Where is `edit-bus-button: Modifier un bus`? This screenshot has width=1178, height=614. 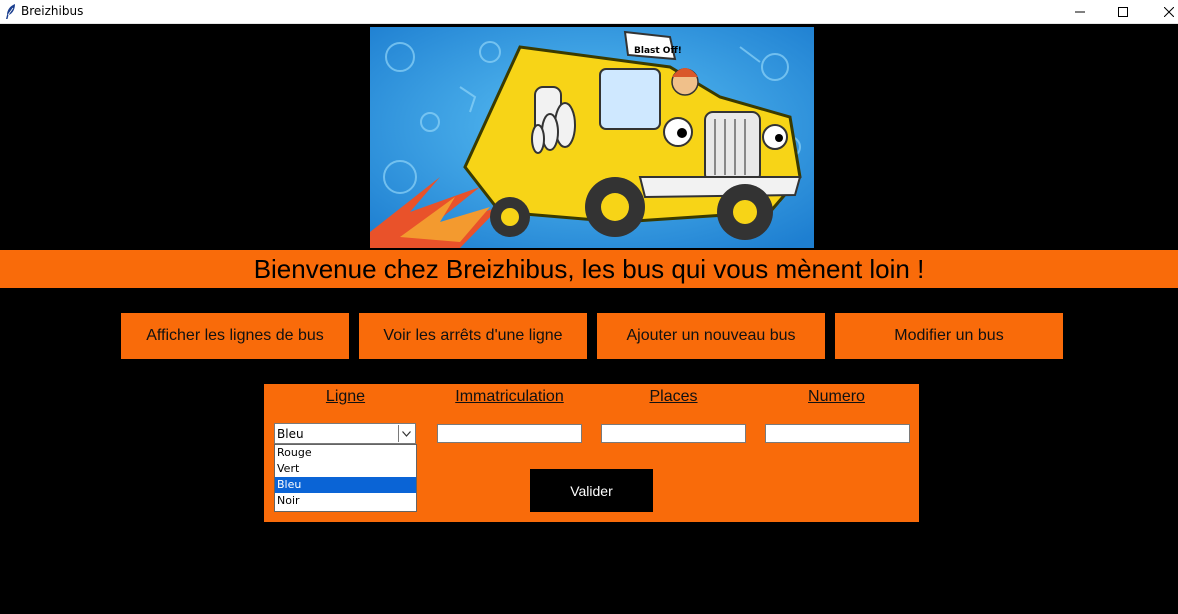 edit-bus-button: Modifier un bus is located at coordinates (949, 336).